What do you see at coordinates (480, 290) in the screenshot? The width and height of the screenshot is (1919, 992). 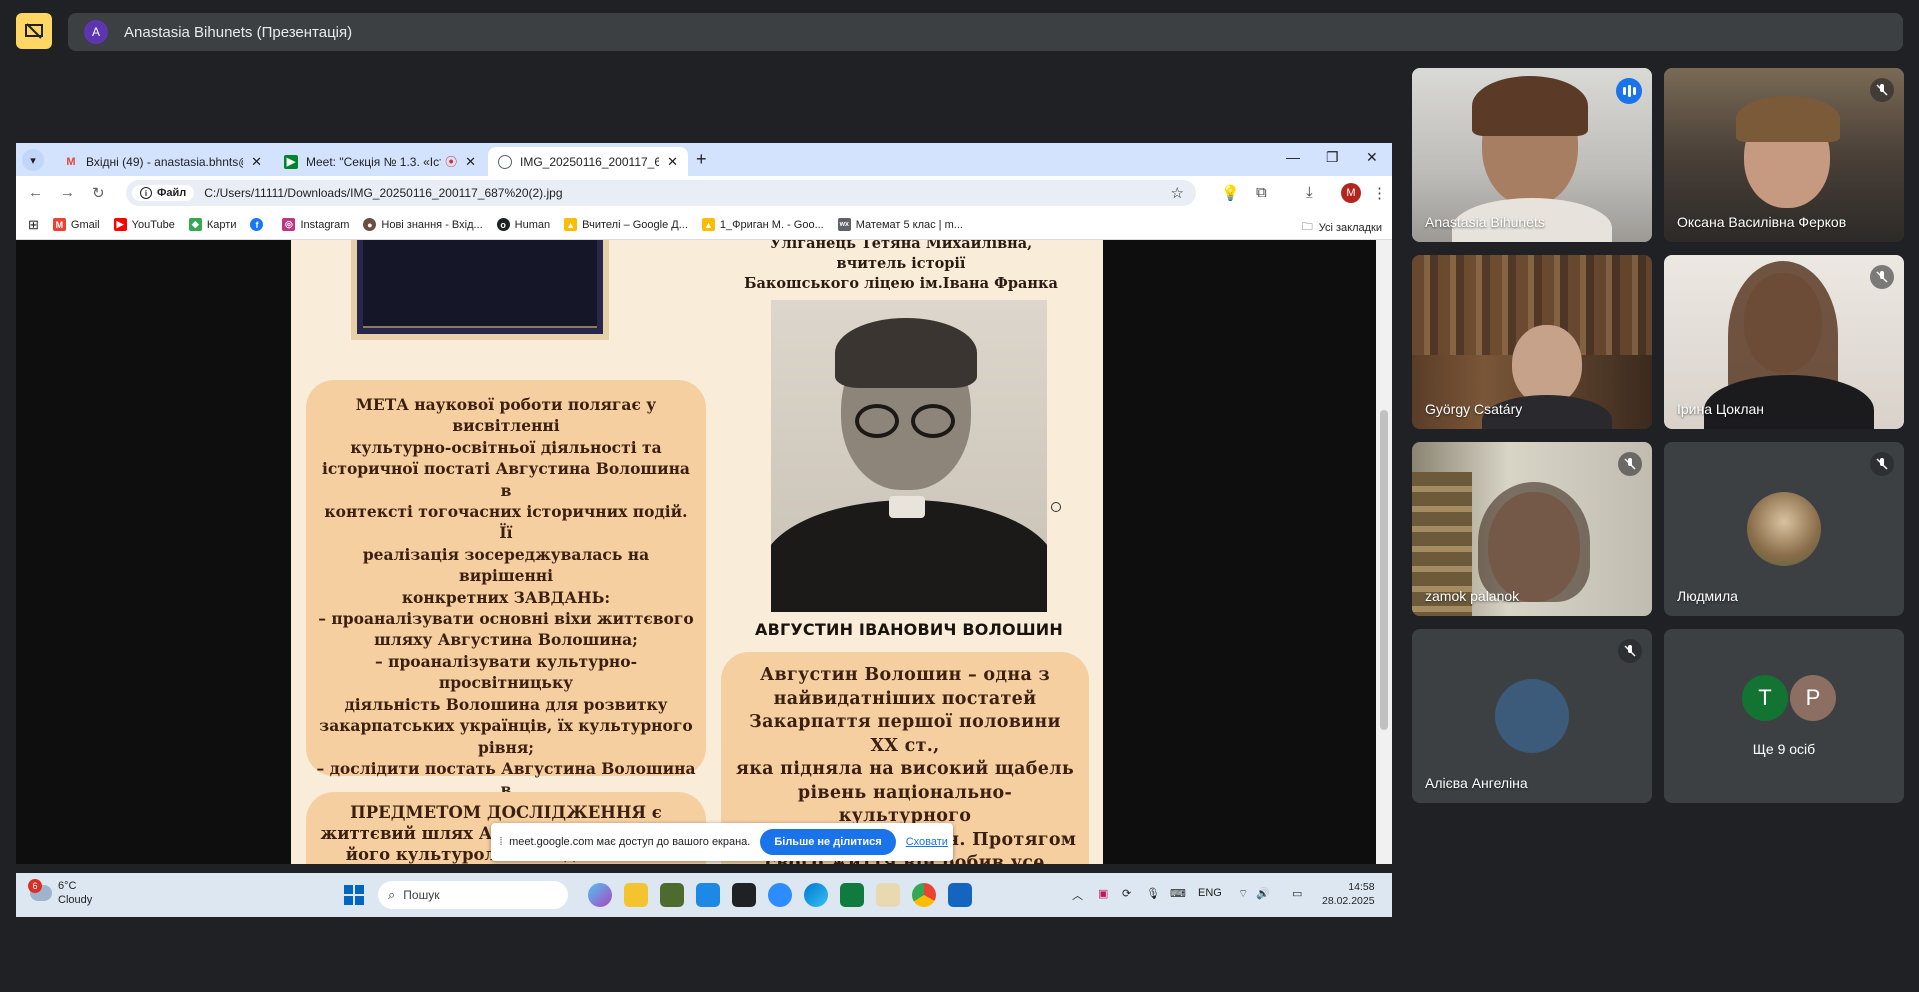 I see `poster-photo-frame` at bounding box center [480, 290].